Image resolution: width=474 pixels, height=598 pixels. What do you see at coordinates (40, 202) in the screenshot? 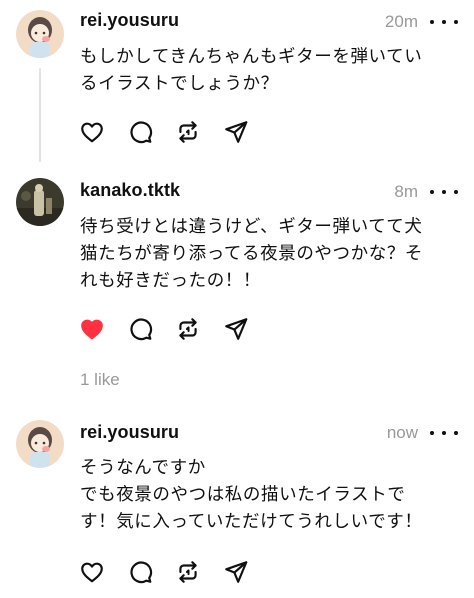
I see `avatar-kanako` at bounding box center [40, 202].